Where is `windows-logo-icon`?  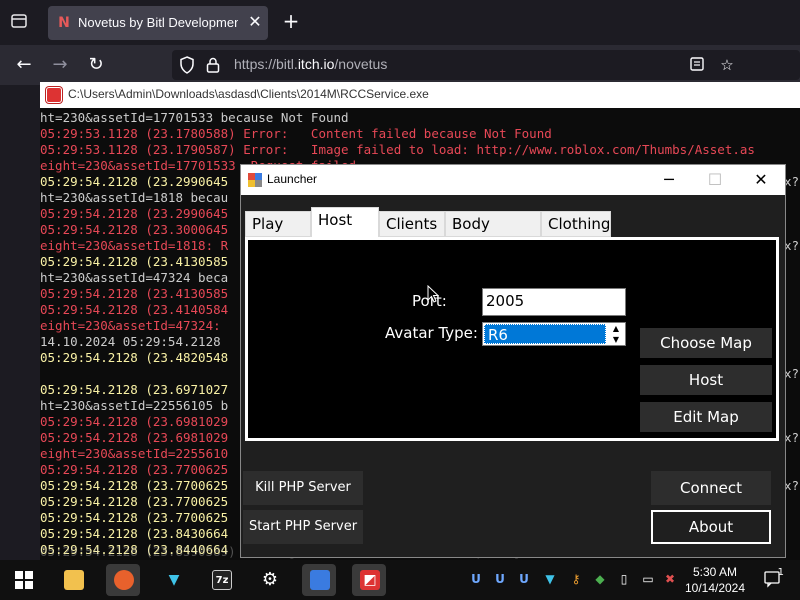 windows-logo-icon is located at coordinates (24, 580).